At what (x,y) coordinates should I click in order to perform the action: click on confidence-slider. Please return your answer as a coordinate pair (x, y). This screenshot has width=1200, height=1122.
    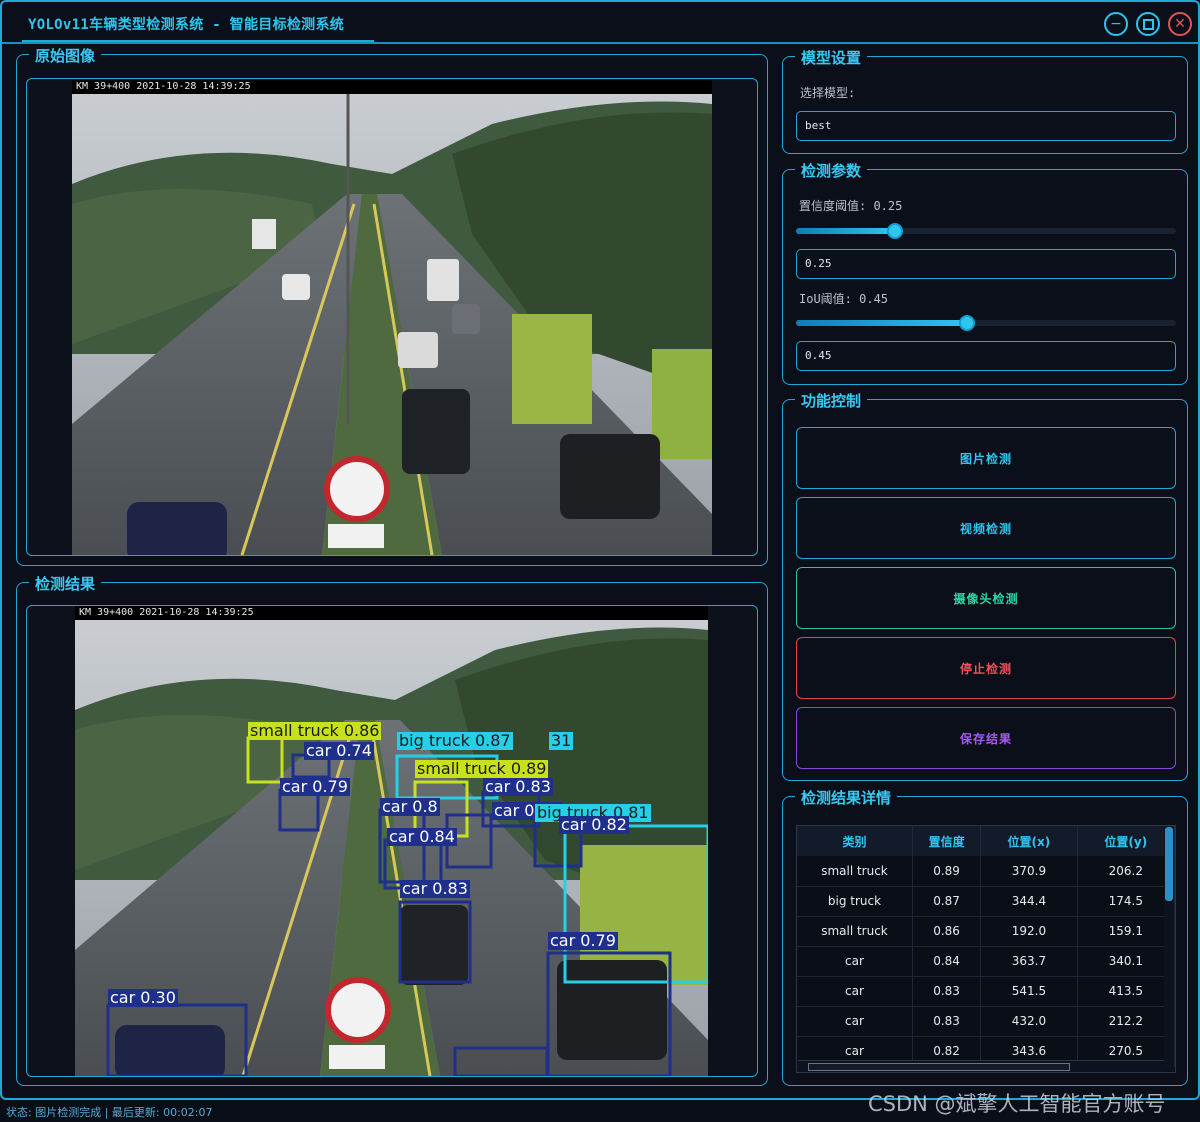
    Looking at the image, I should click on (986, 231).